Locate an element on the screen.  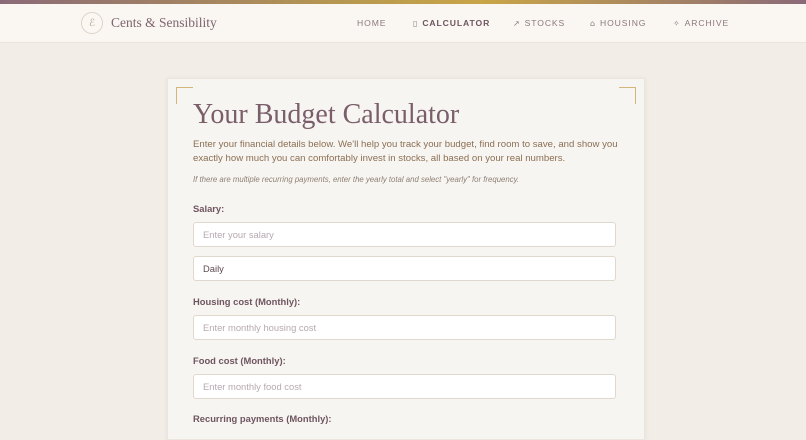
calculator-icon: ▯ is located at coordinates (416, 23).